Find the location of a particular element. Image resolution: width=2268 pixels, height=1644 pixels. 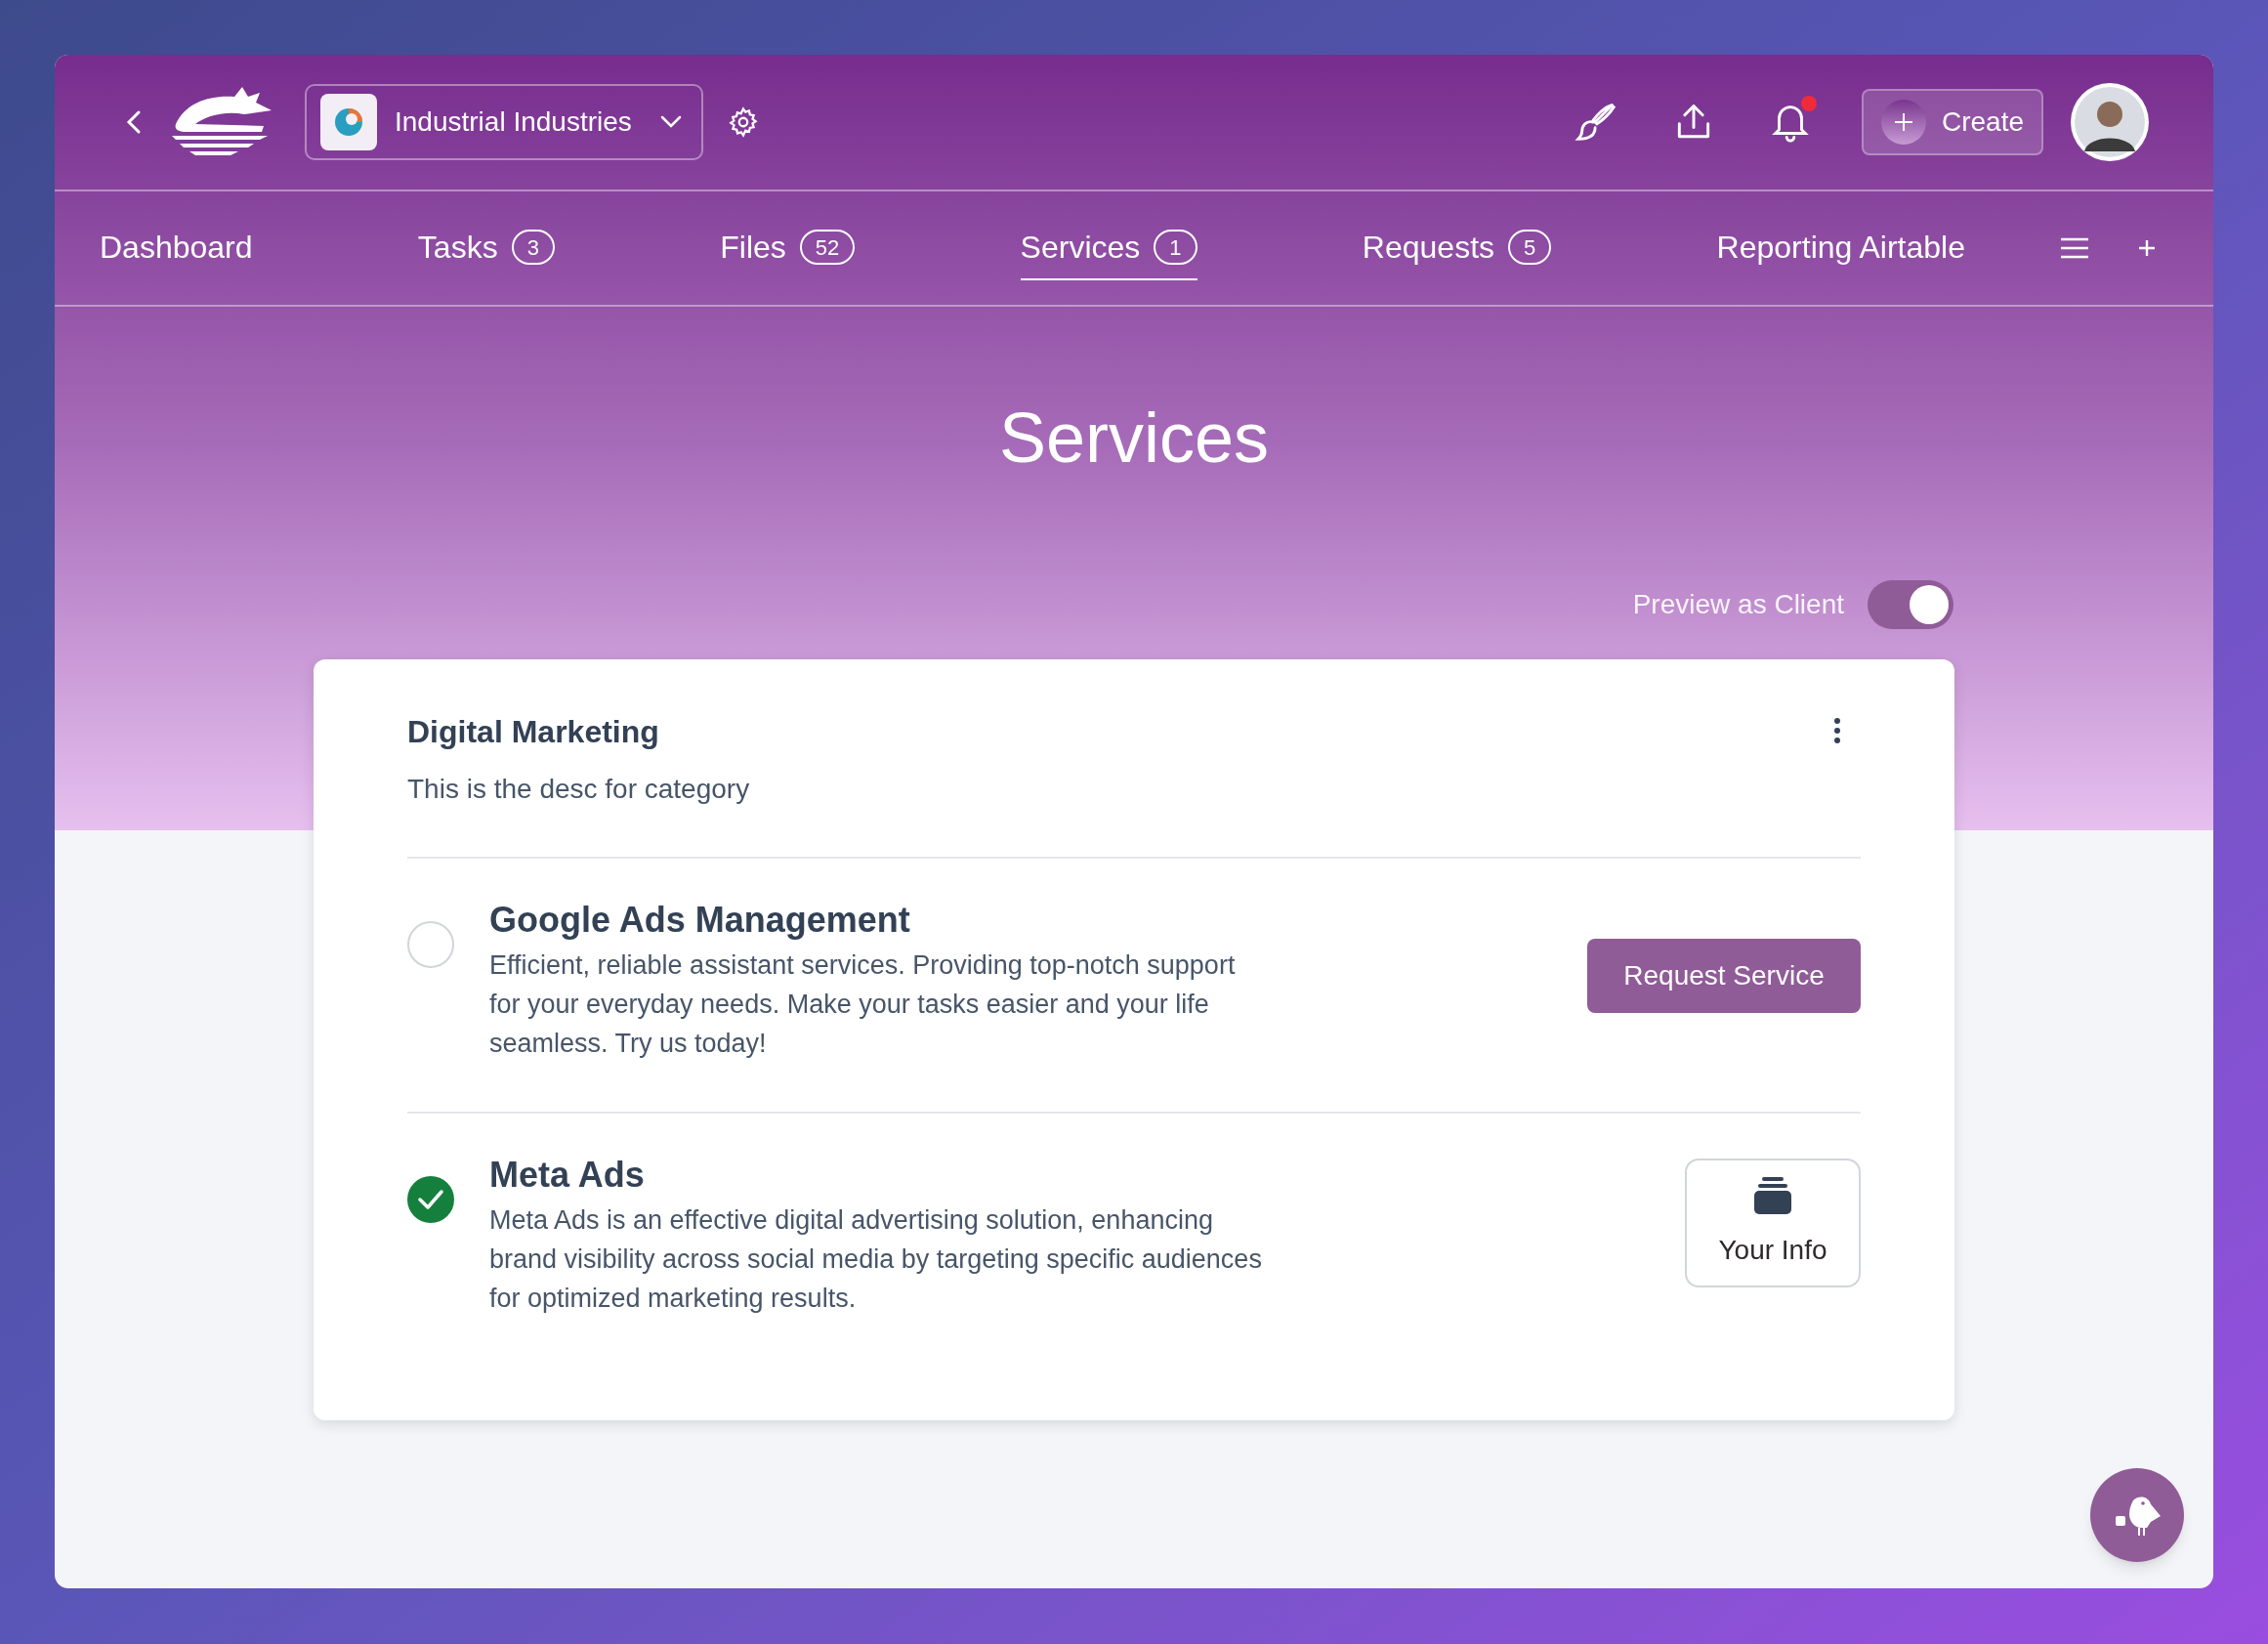

service-name: Google Ads Management is located at coordinates (700, 920).